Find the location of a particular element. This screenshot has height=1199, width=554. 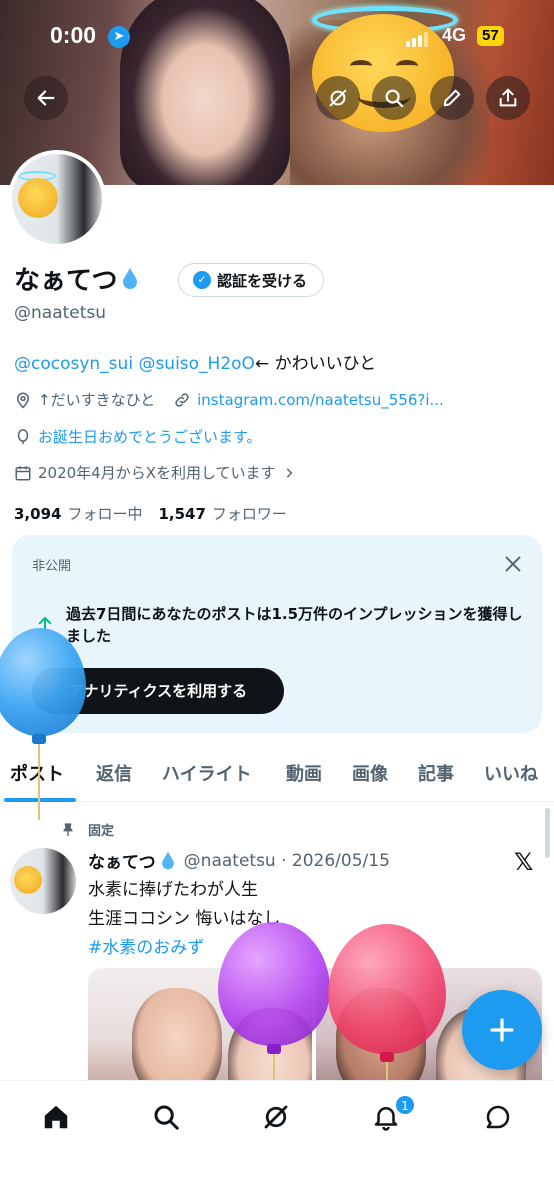

tweet-line-1: 水素に捧げたわが人生 is located at coordinates (173, 890).